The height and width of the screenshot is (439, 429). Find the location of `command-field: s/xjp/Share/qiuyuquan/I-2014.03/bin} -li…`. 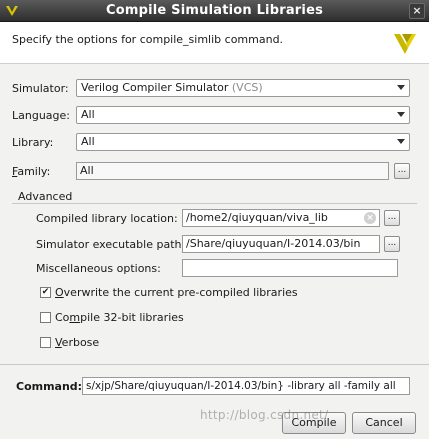

command-field: s/xjp/Share/qiuyuquan/I-2014.03/bin} -li… is located at coordinates (246, 386).